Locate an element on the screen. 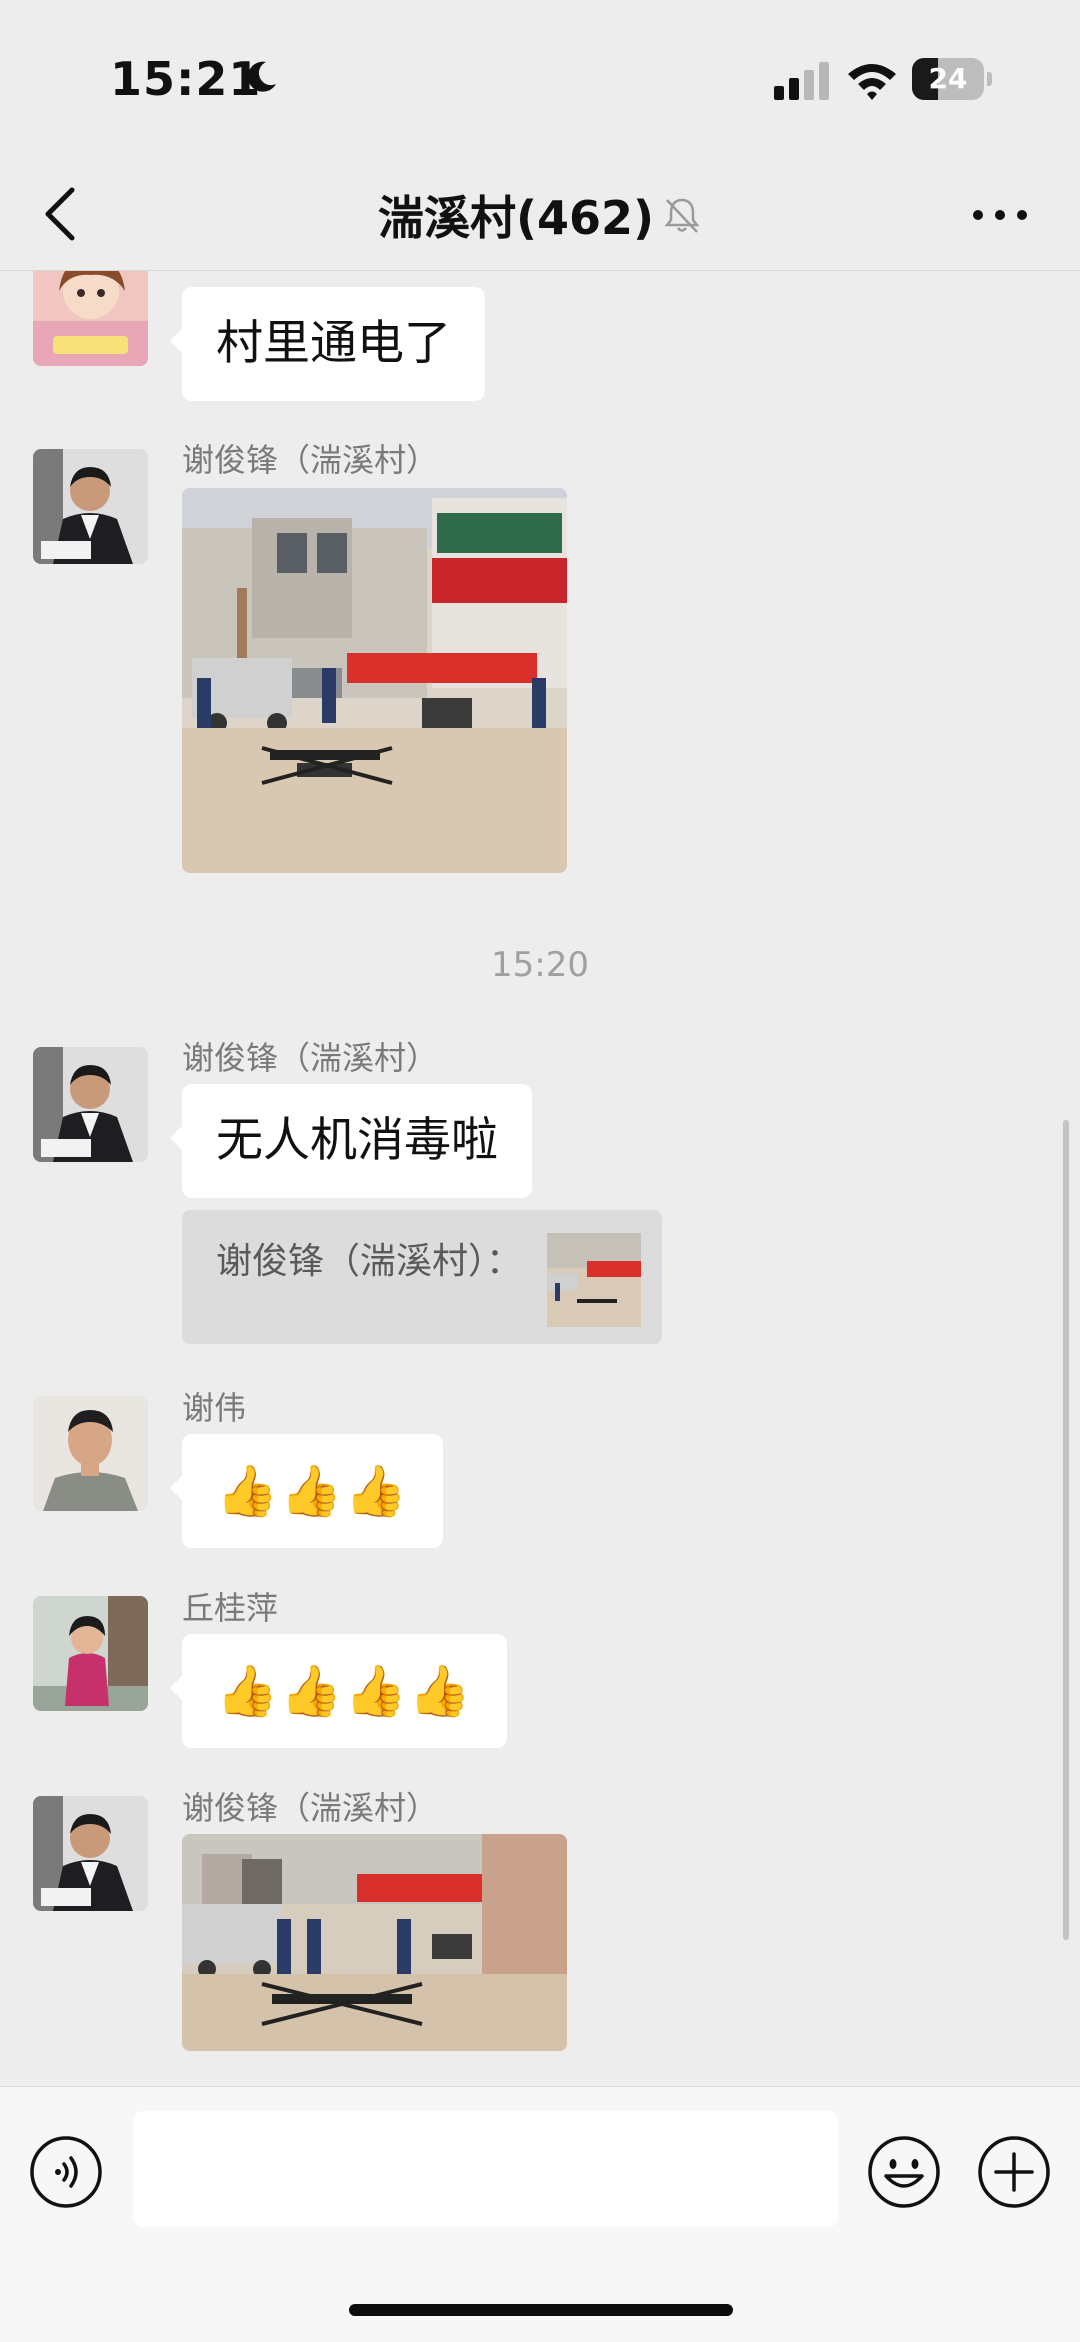  message-input is located at coordinates (485, 2169).